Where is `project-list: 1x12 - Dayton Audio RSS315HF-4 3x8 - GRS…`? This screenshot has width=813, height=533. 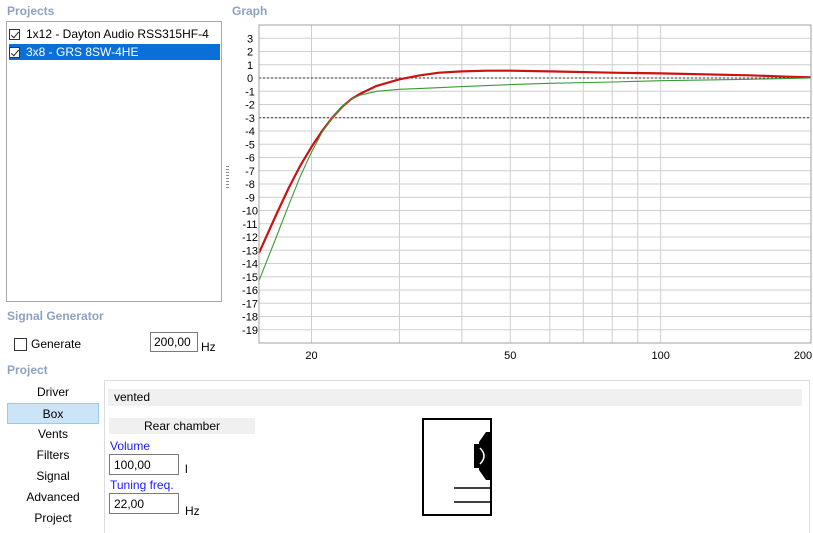
project-list: 1x12 - Dayton Audio RSS315HF-4 3x8 - GRS… is located at coordinates (114, 161).